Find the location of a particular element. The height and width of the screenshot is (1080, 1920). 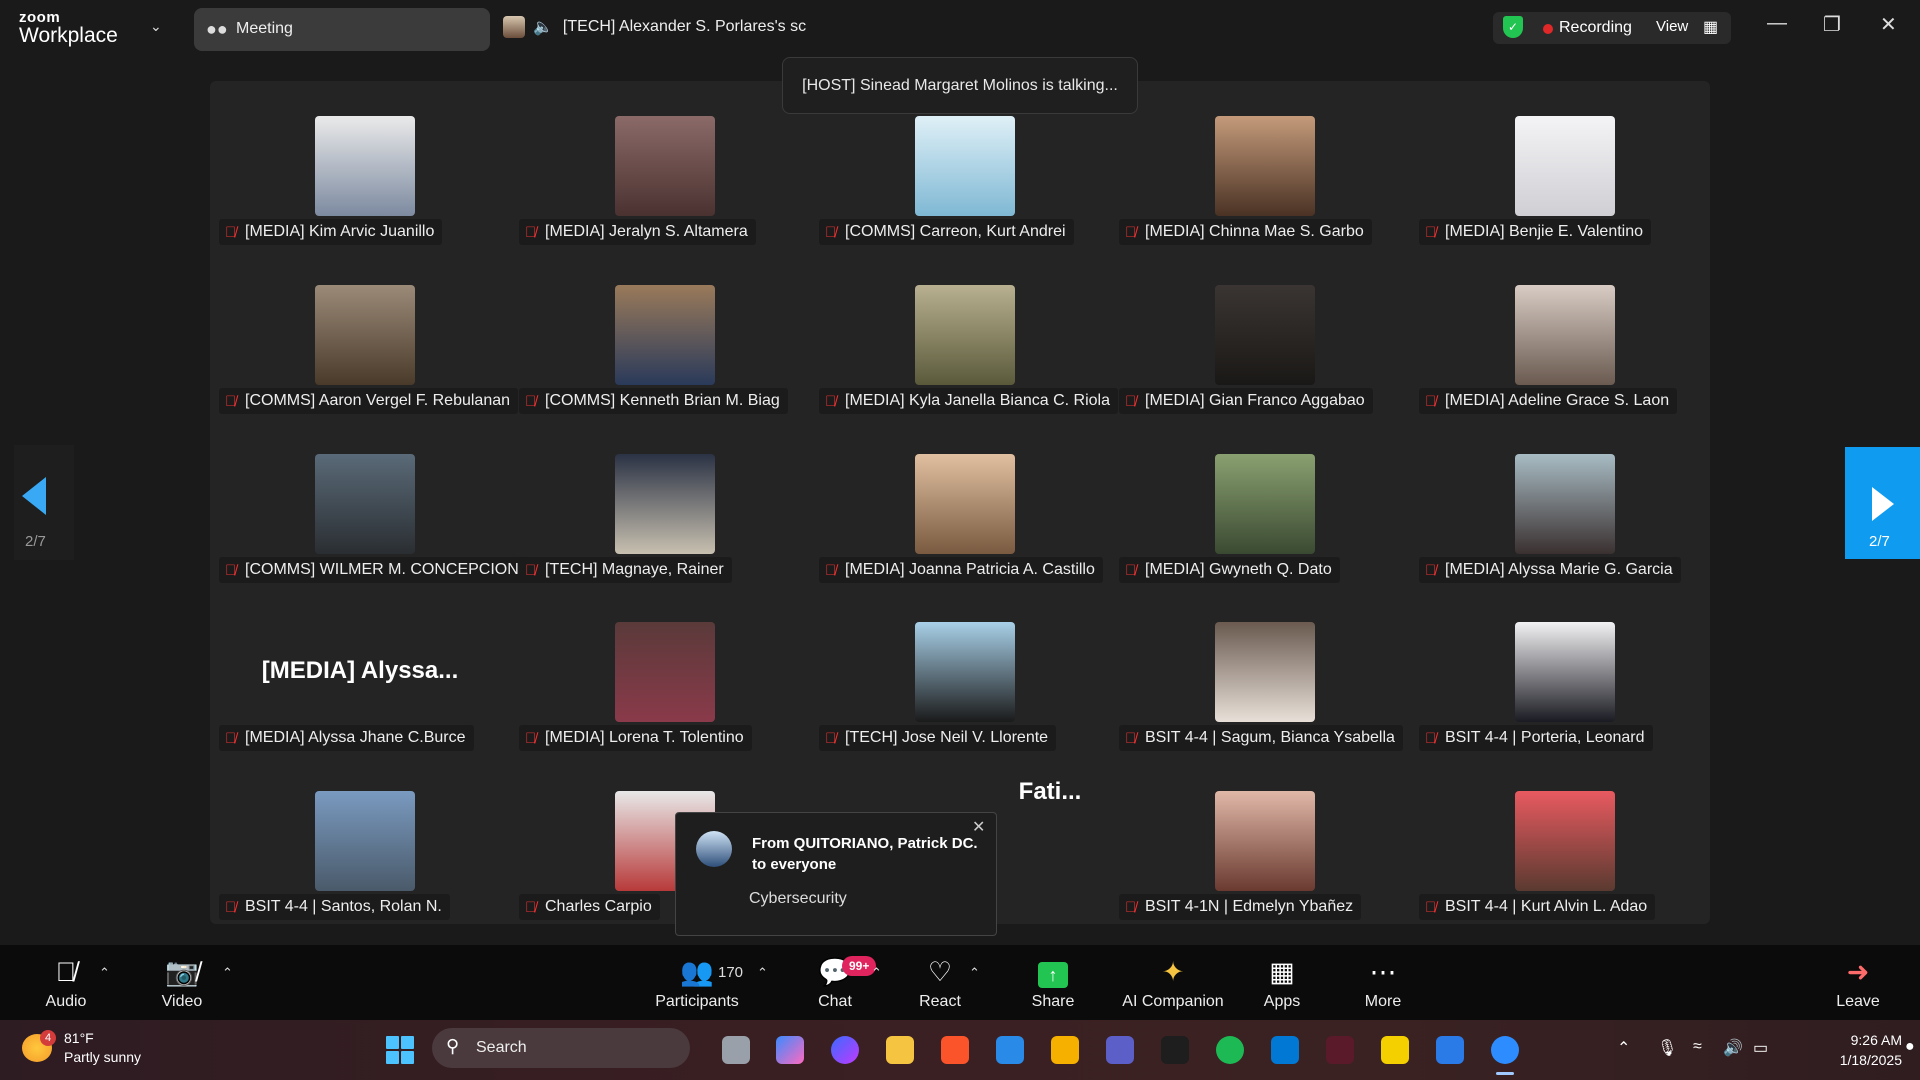

view-button: View is located at coordinates (1672, 26).